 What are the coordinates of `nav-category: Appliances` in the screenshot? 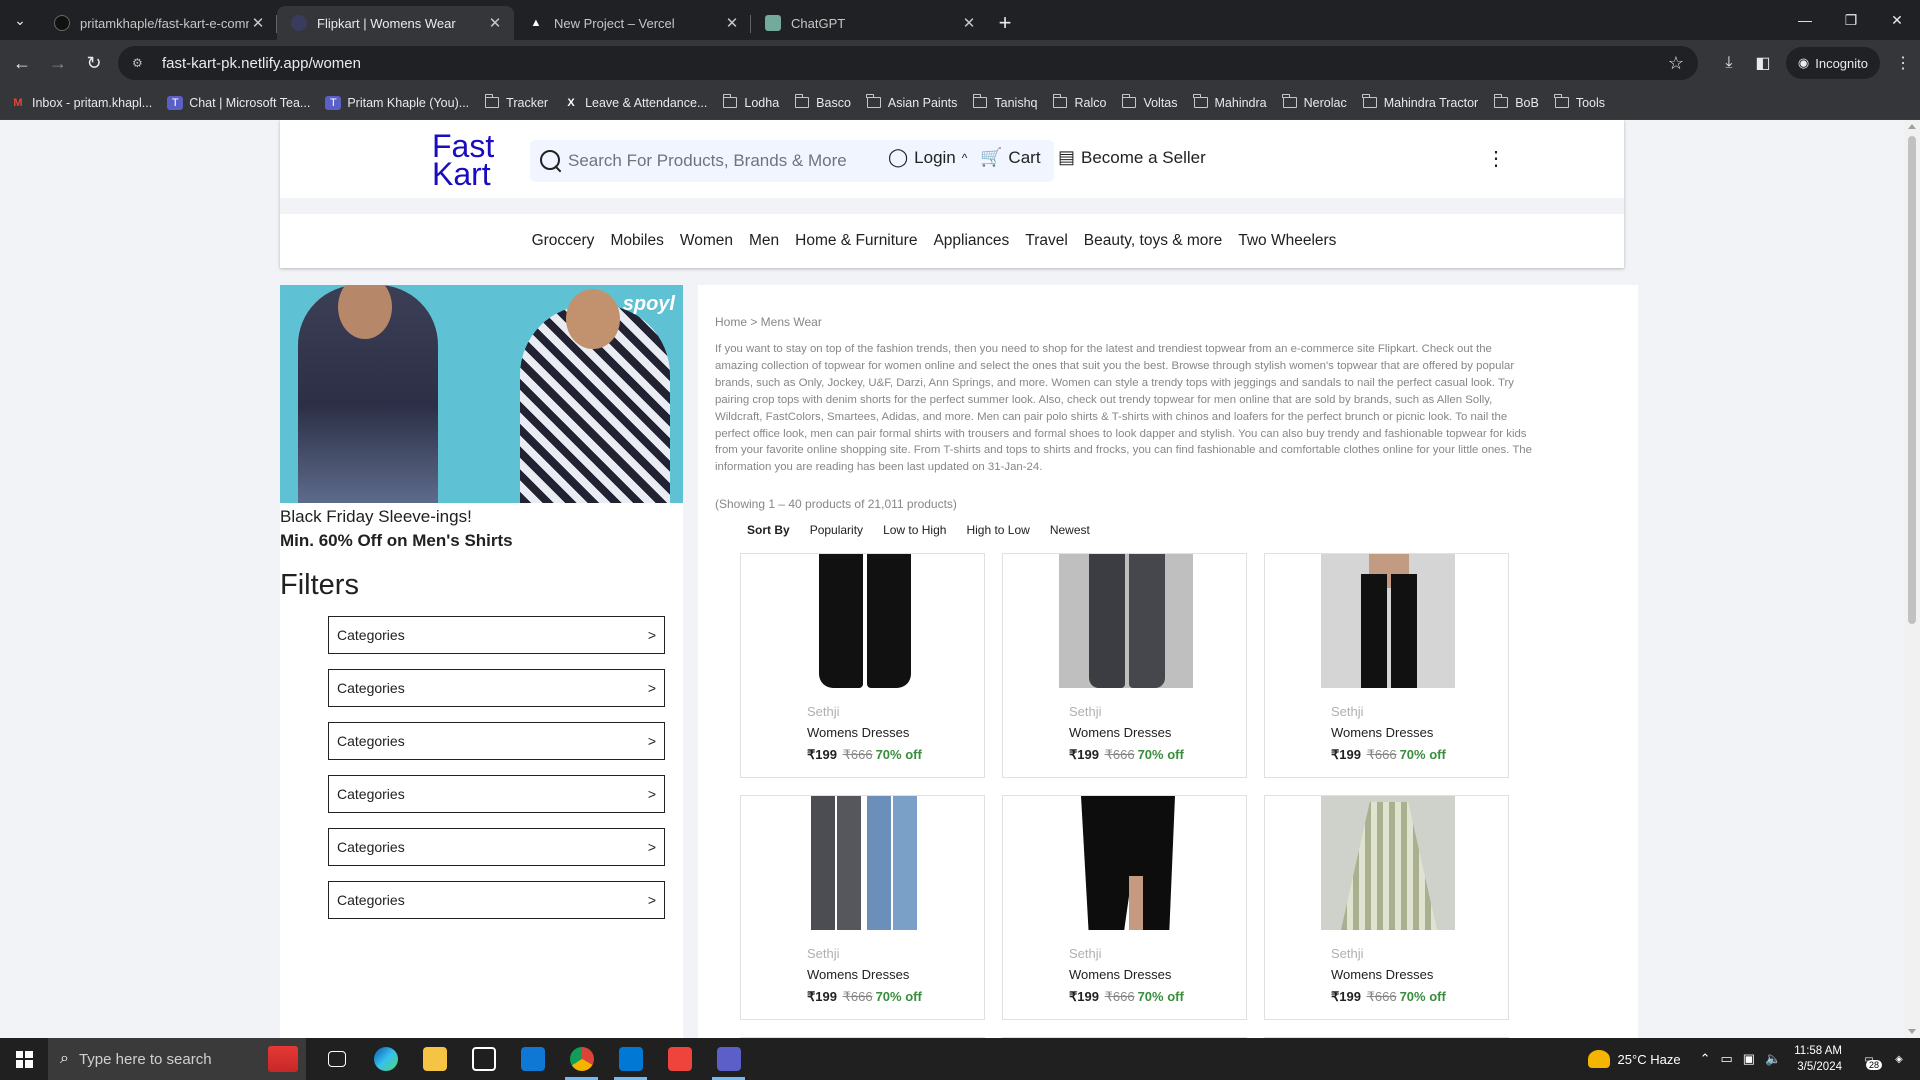 It's located at (971, 241).